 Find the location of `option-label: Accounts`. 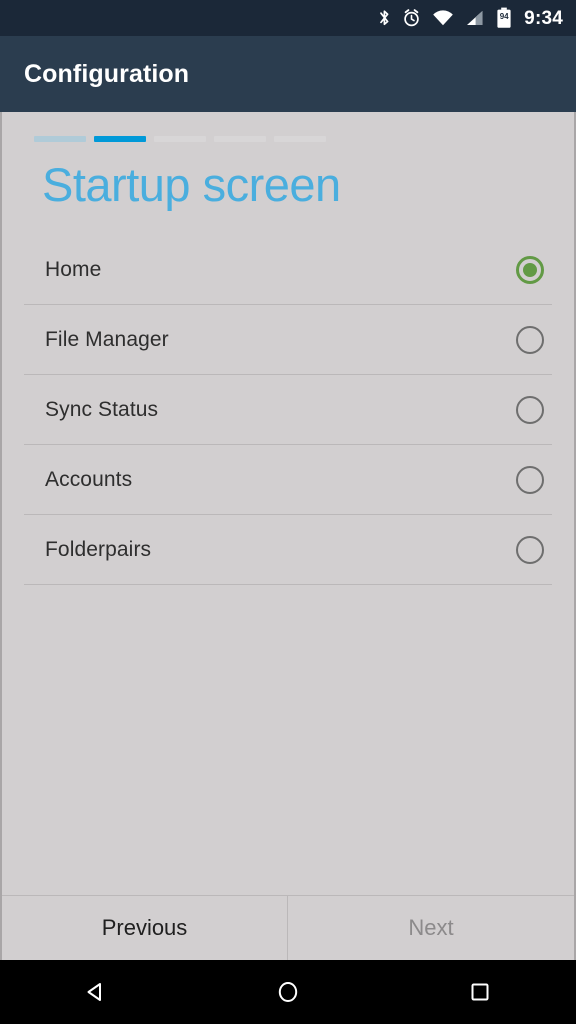

option-label: Accounts is located at coordinates (89, 479).